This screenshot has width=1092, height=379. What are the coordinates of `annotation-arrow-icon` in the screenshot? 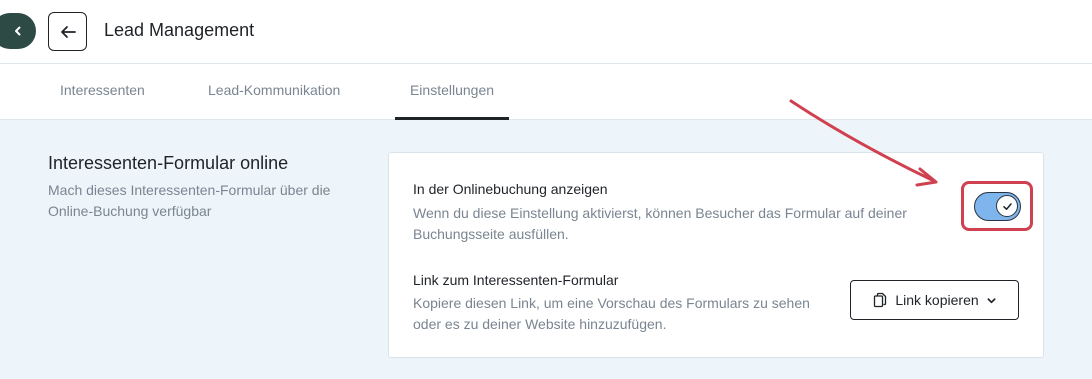 It's located at (863, 143).